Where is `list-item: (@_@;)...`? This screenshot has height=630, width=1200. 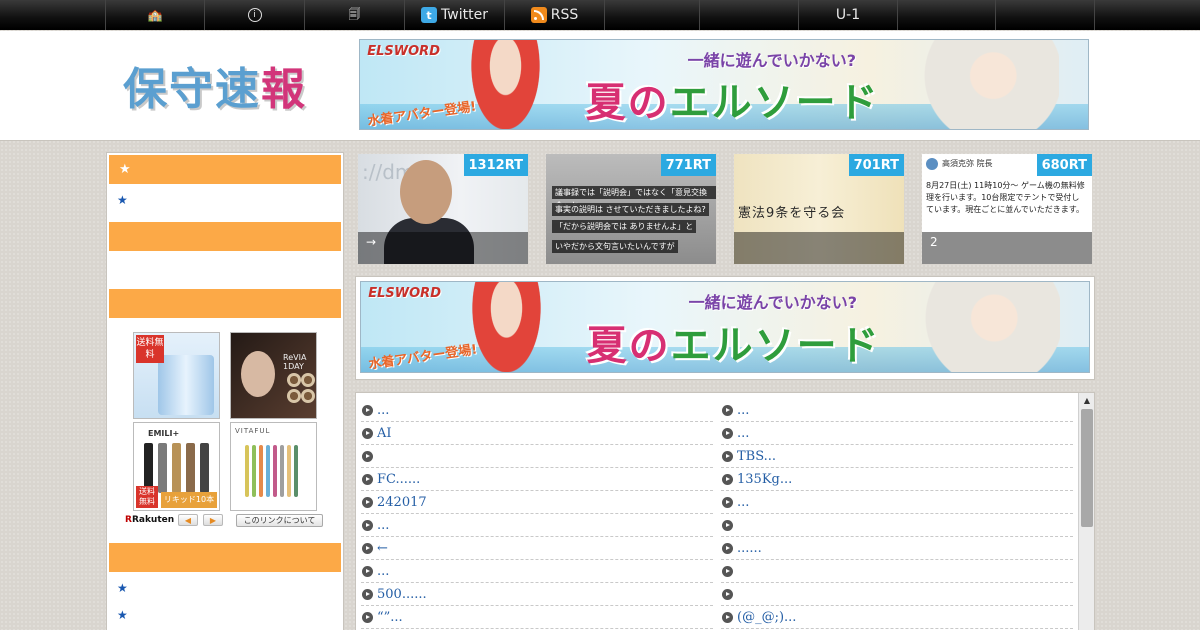
list-item: (@_@;)... is located at coordinates (897, 617).